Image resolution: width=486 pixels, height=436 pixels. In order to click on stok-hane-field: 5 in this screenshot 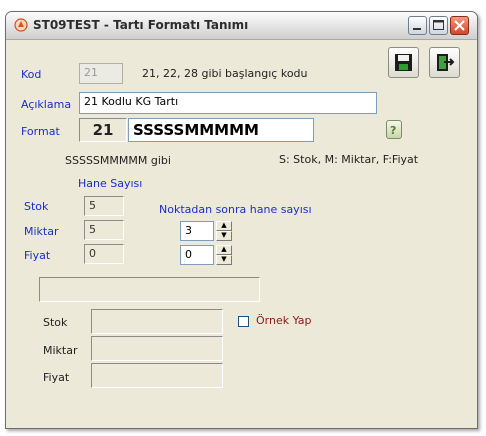, I will do `click(104, 206)`.